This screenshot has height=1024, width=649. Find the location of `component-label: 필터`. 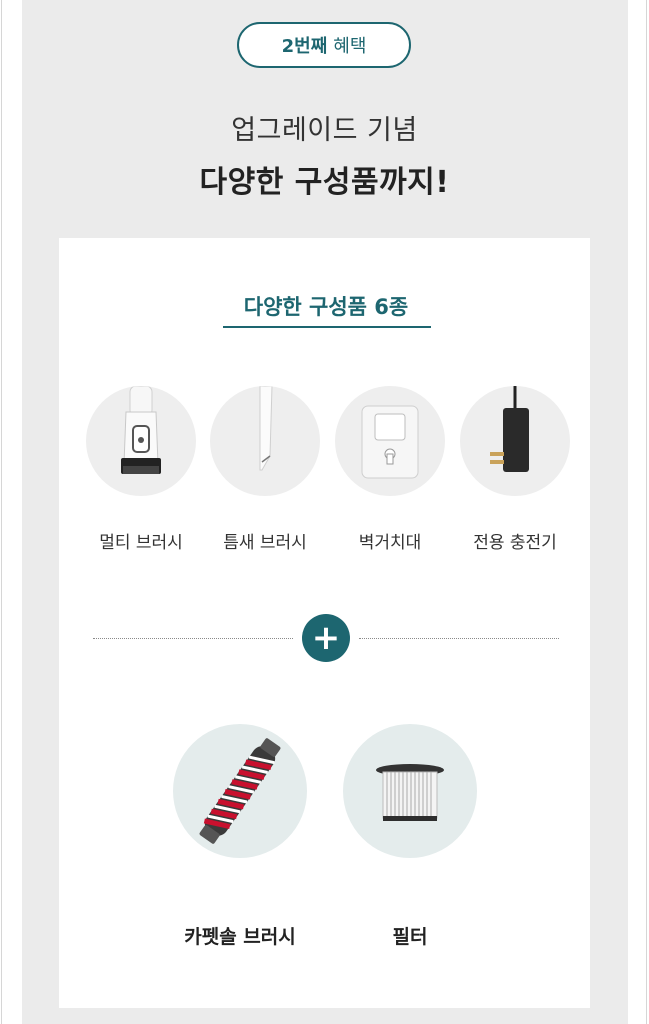

component-label: 필터 is located at coordinates (410, 937).